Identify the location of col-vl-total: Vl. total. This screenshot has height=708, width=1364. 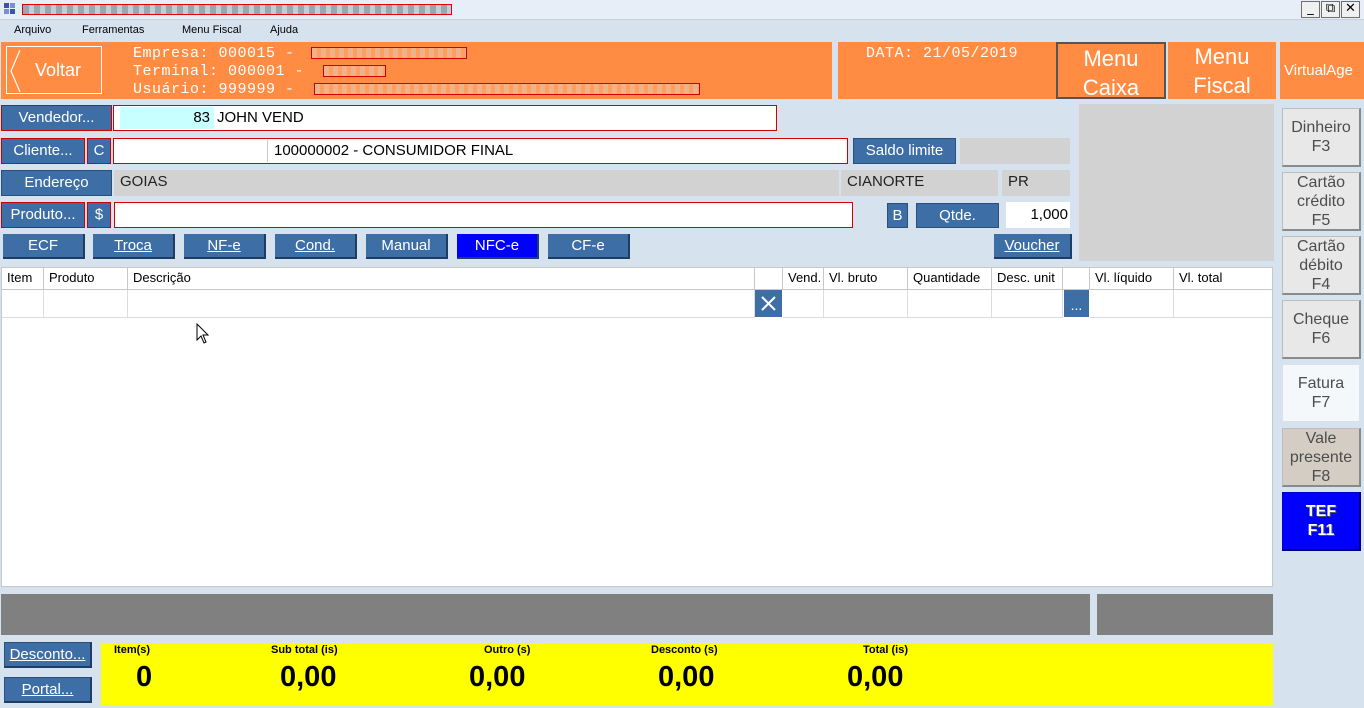
(1223, 279).